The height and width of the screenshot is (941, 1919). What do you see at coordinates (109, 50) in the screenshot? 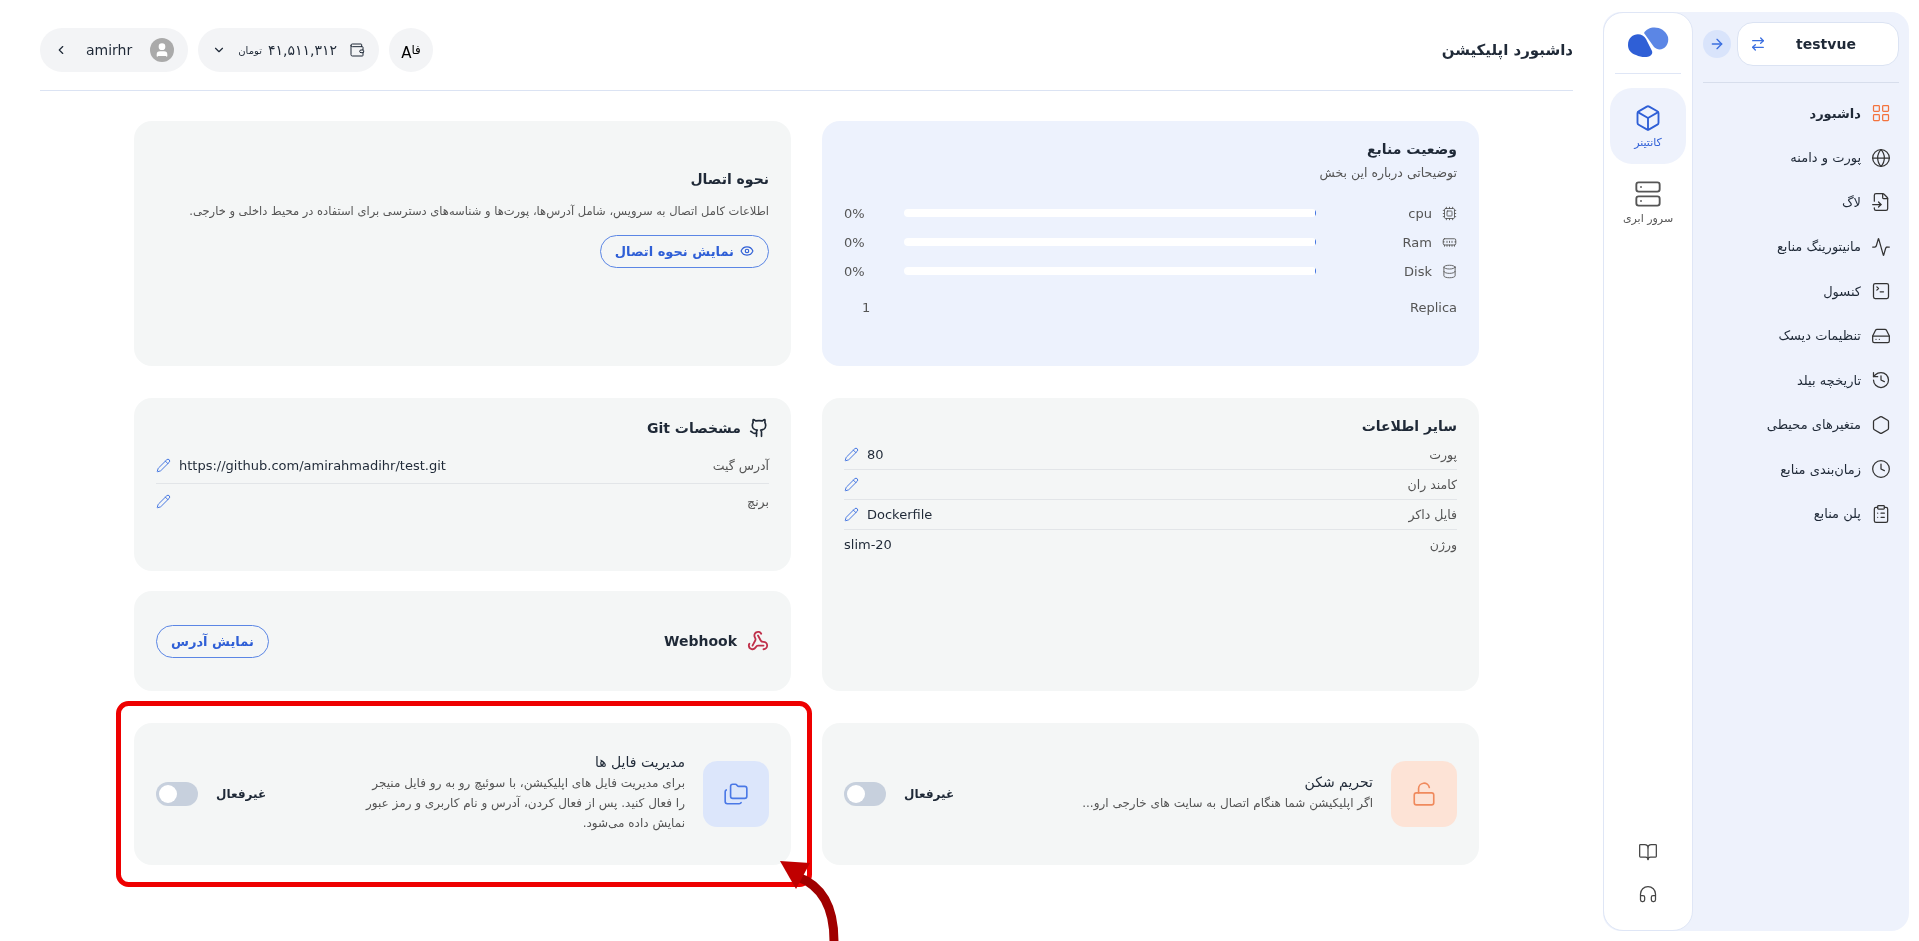
I see `user-name: amirhr` at bounding box center [109, 50].